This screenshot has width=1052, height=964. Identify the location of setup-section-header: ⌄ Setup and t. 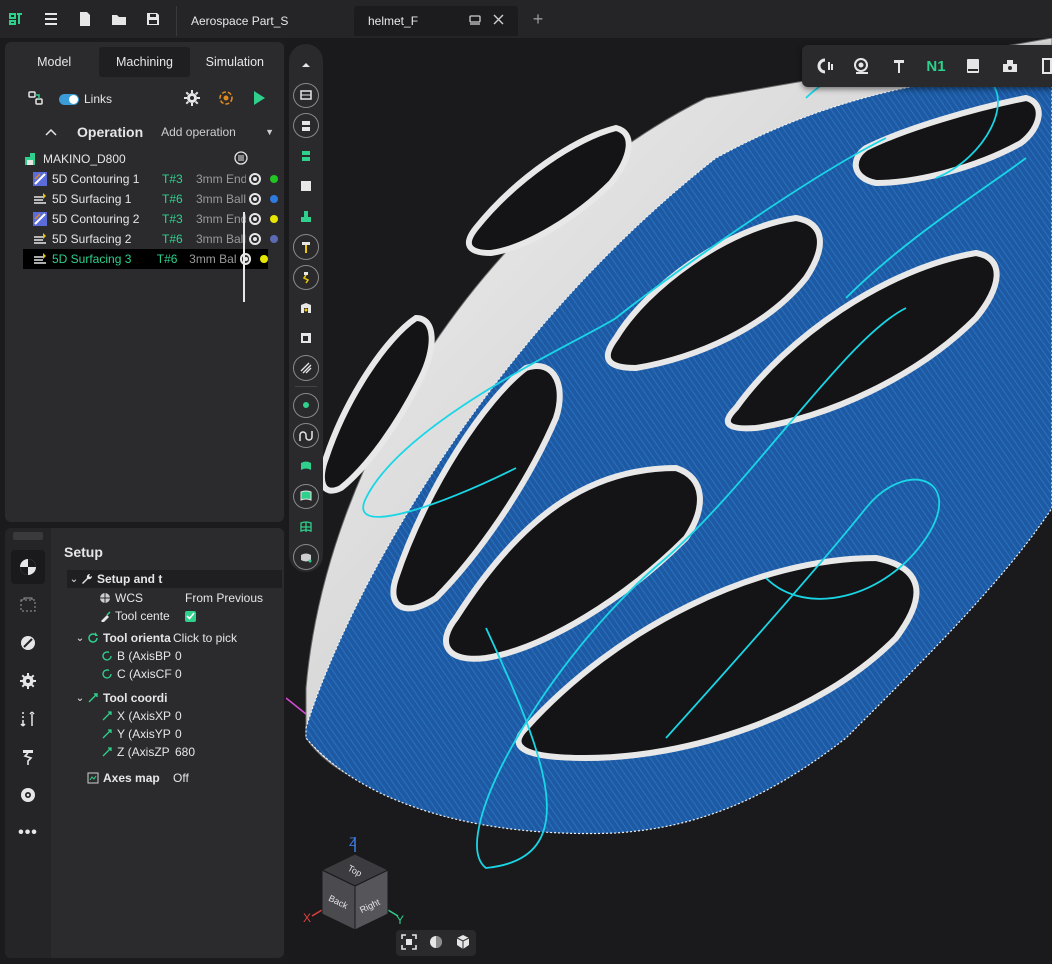
(174, 579).